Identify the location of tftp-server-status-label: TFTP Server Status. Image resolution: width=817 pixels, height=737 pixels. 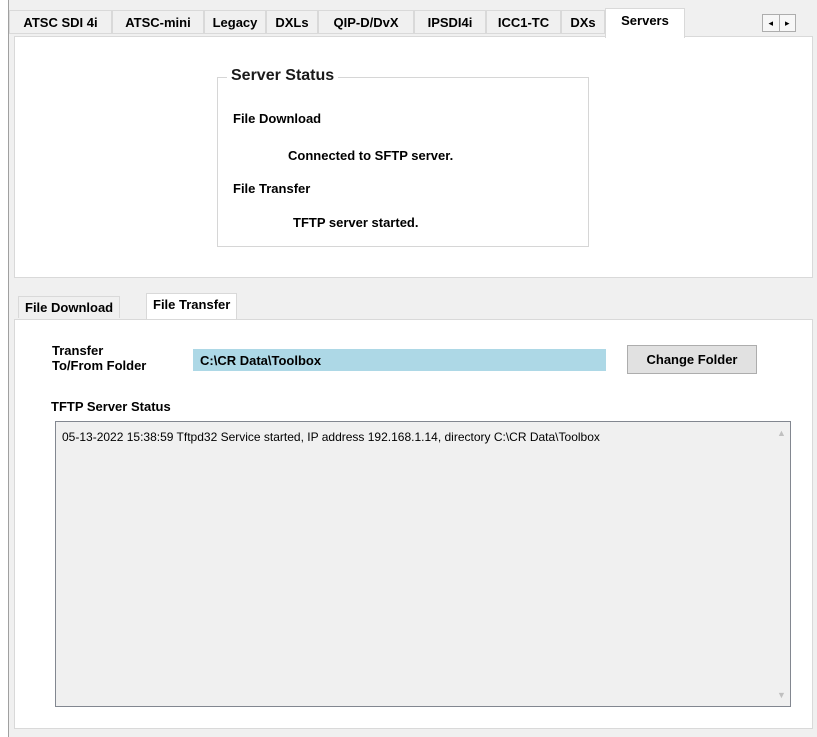
(111, 406).